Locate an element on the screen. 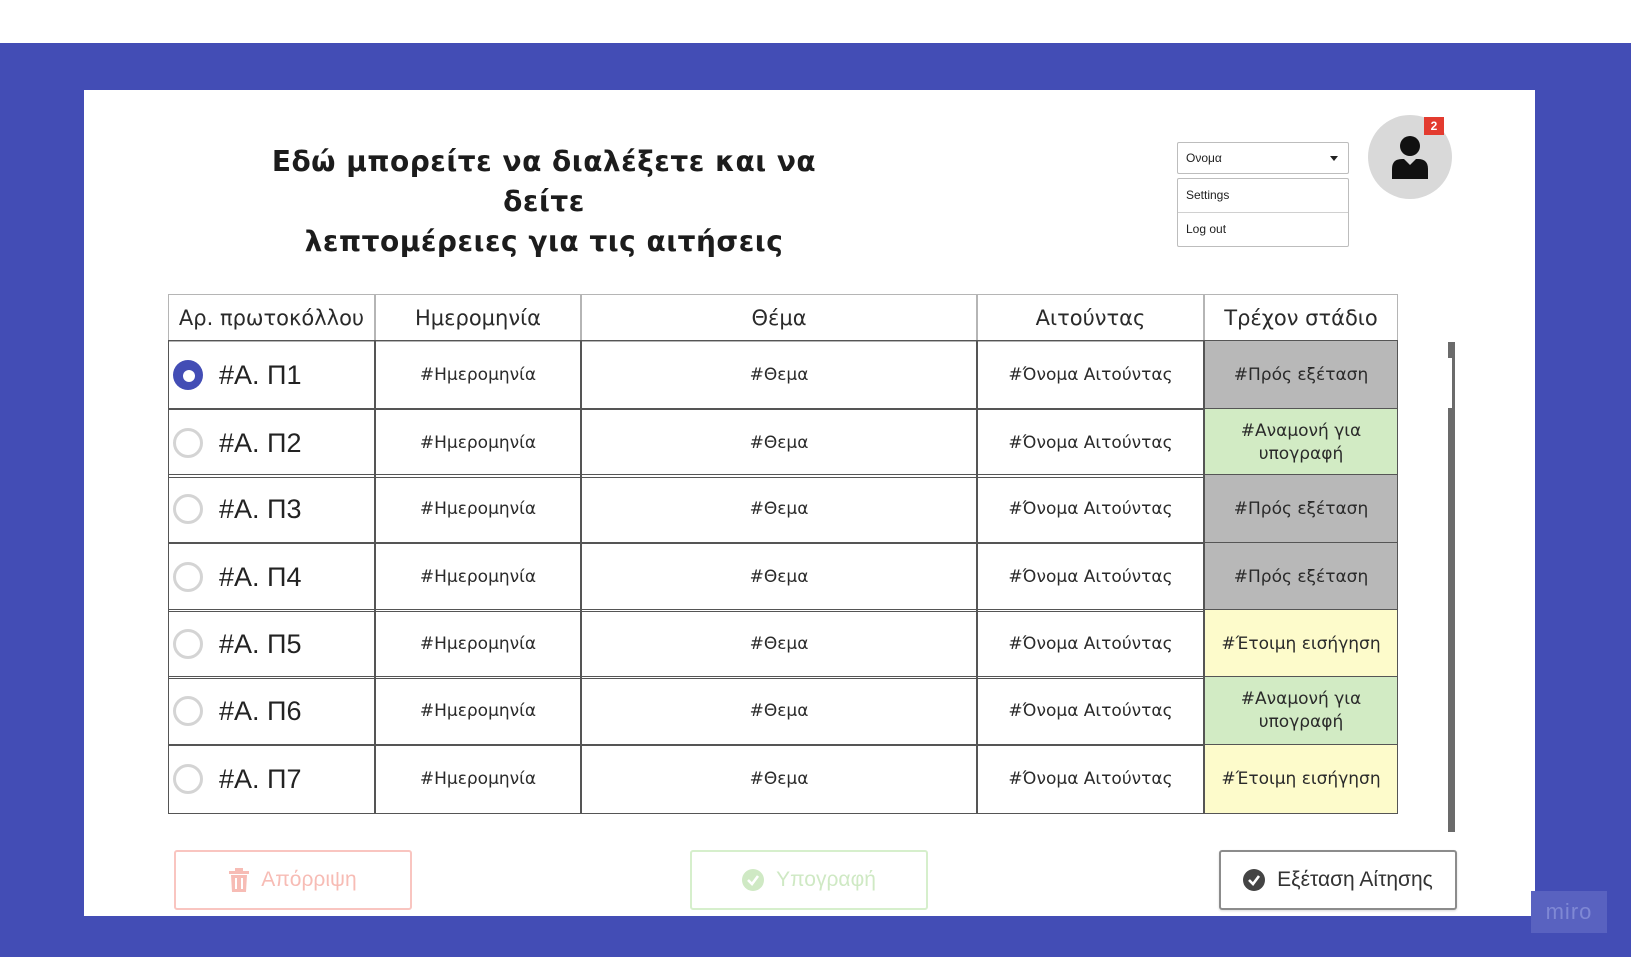  scrollbar is located at coordinates (1451, 587).